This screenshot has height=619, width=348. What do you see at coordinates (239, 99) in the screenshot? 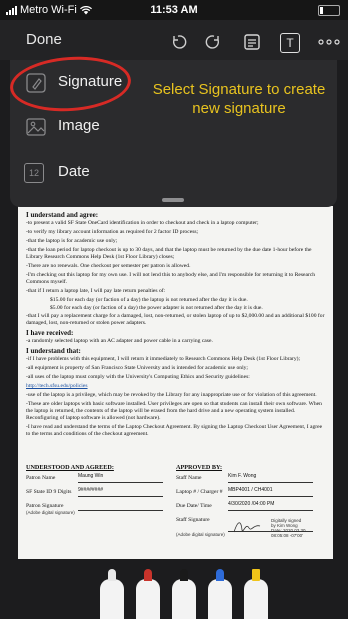
I see `instruction-callout: Select Signature to create new signature` at bounding box center [239, 99].